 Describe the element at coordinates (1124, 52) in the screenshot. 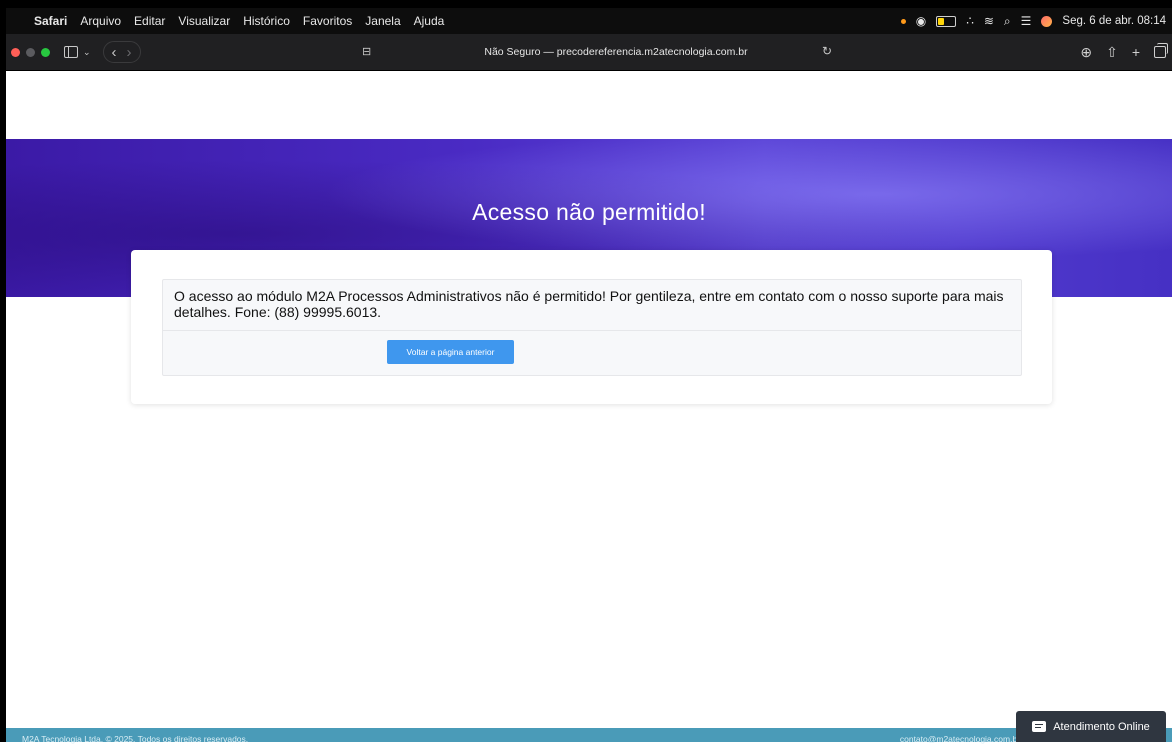

I see `toolbar-right-actions: ⊕ ⇧ +` at that location.